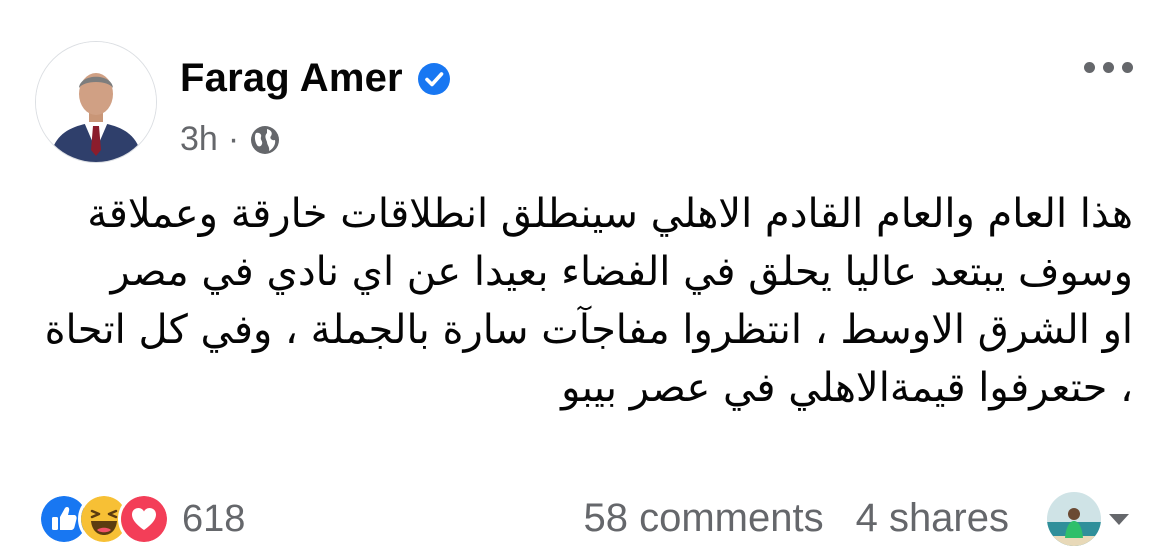 The width and height of the screenshot is (1169, 556). I want to click on more-options-icon, so click(1108, 67).